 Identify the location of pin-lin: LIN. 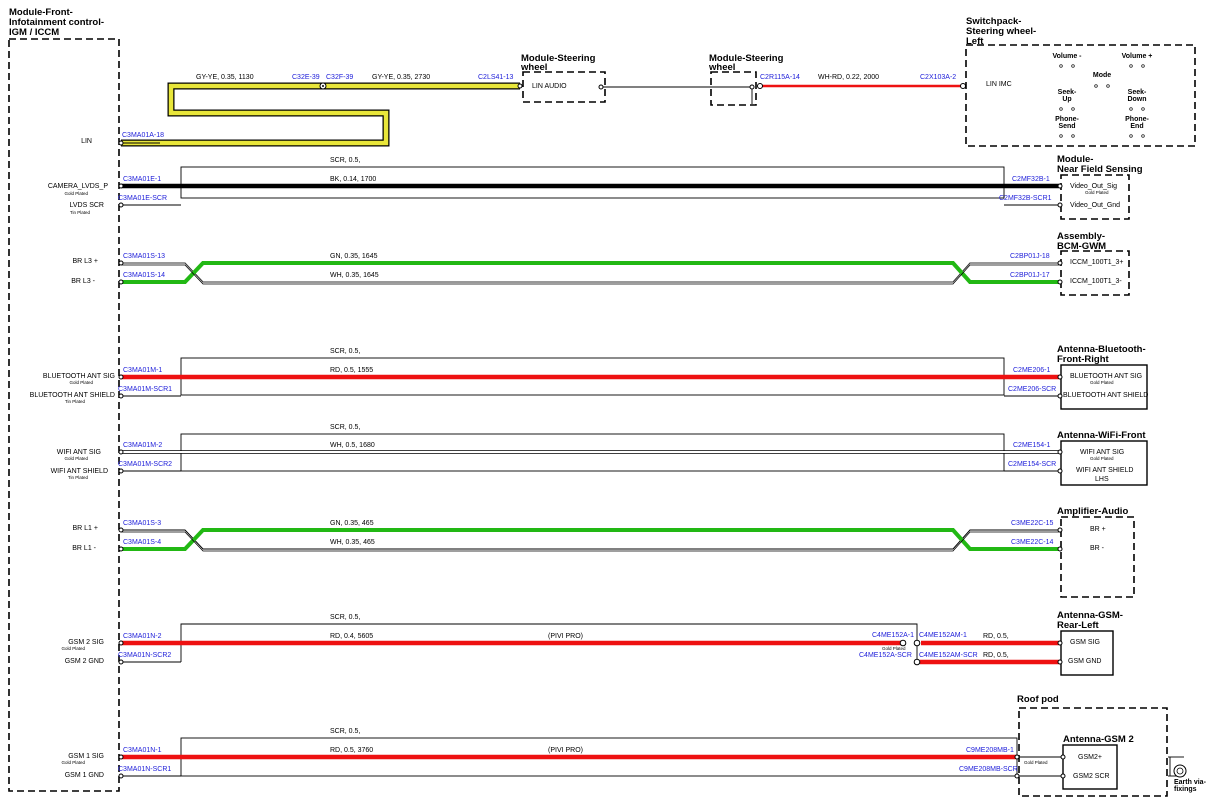
(86, 141).